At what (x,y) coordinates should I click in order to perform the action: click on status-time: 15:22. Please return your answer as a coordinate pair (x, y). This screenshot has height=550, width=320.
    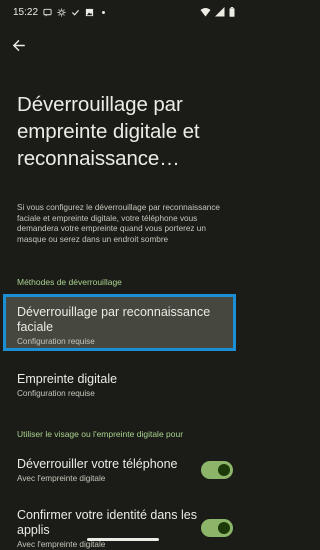
    Looking at the image, I should click on (26, 12).